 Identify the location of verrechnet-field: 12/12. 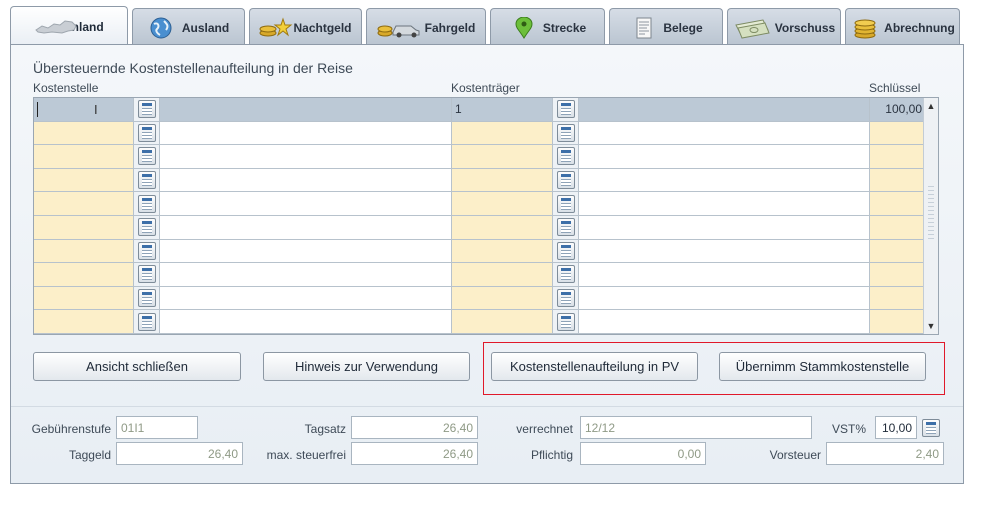
(696, 427).